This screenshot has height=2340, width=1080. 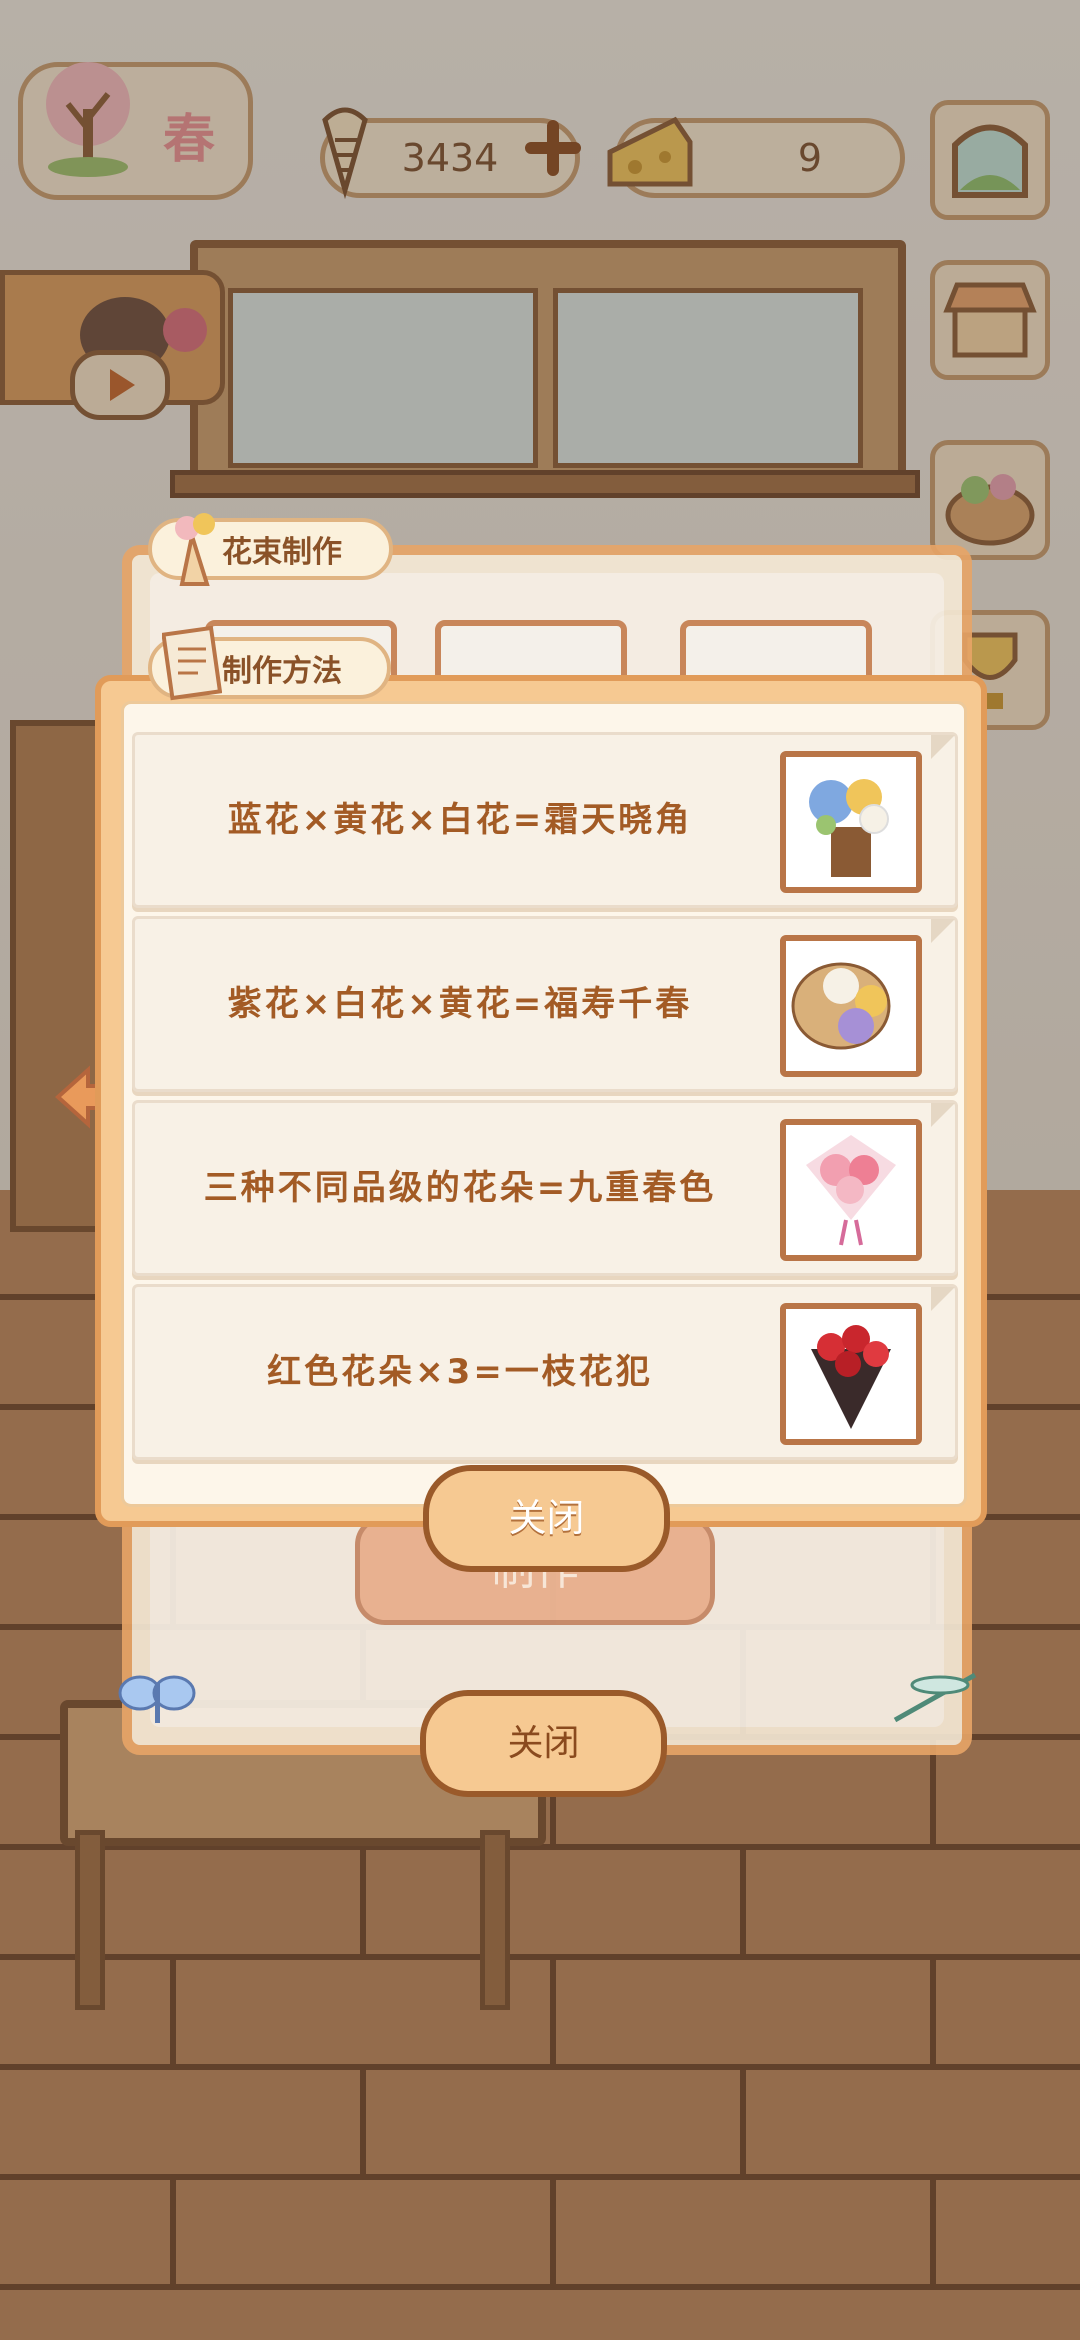 I want to click on recipe-row: 三种不同品级的花朵=九重春色, so click(x=545, y=1188).